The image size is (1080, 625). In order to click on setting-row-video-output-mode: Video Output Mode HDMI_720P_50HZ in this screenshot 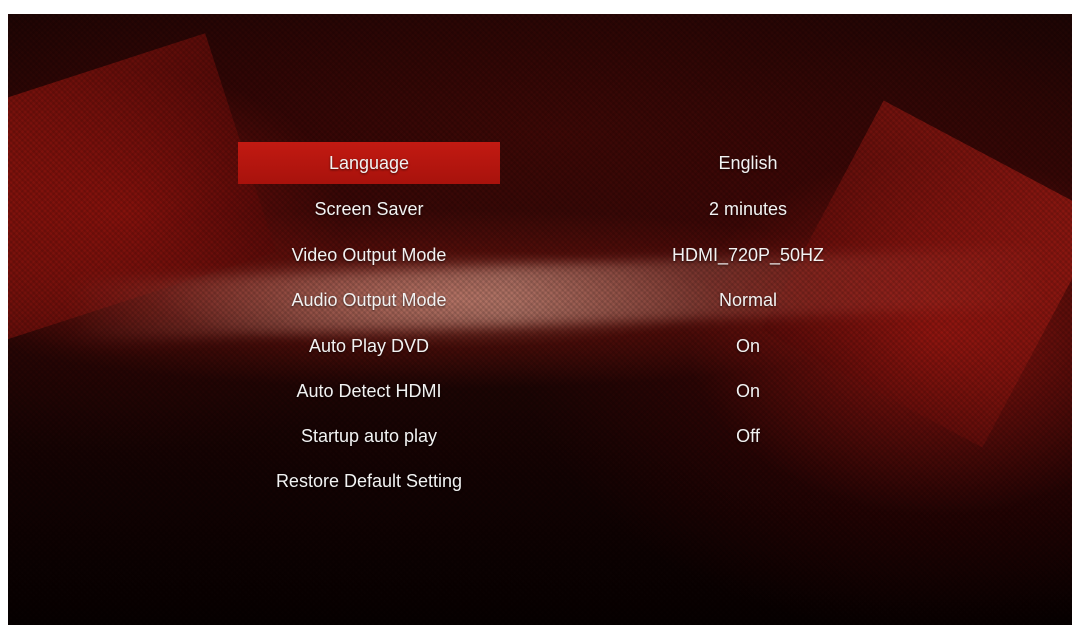, I will do `click(568, 255)`.